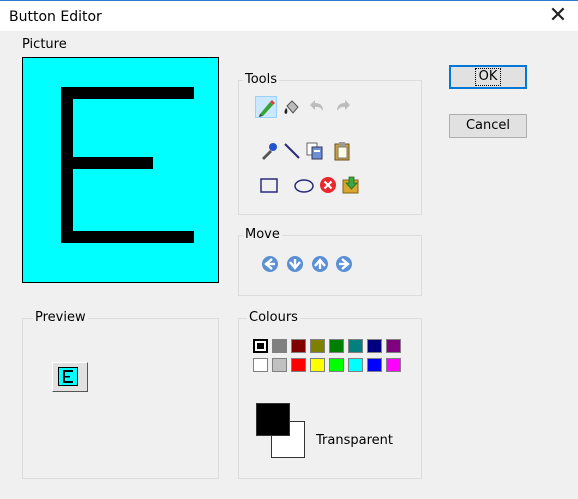 The width and height of the screenshot is (578, 499). What do you see at coordinates (344, 107) in the screenshot?
I see `redo-icon` at bounding box center [344, 107].